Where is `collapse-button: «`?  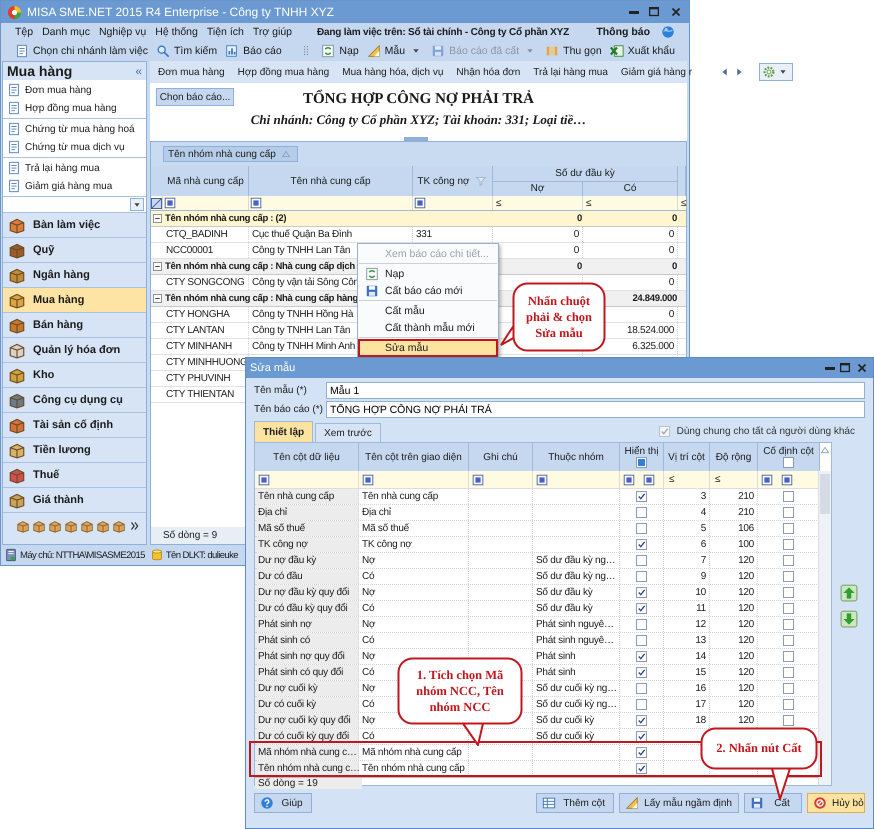 collapse-button: « is located at coordinates (138, 71).